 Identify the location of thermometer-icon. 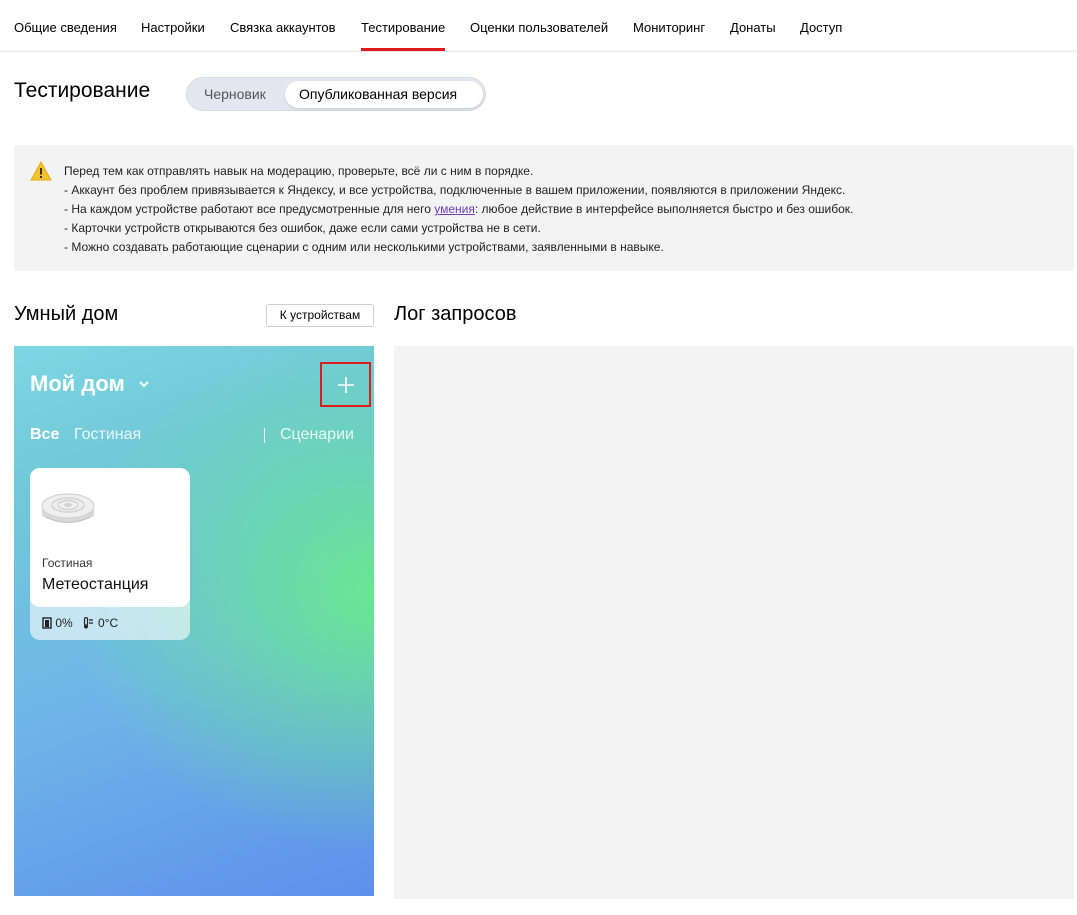
(88, 623).